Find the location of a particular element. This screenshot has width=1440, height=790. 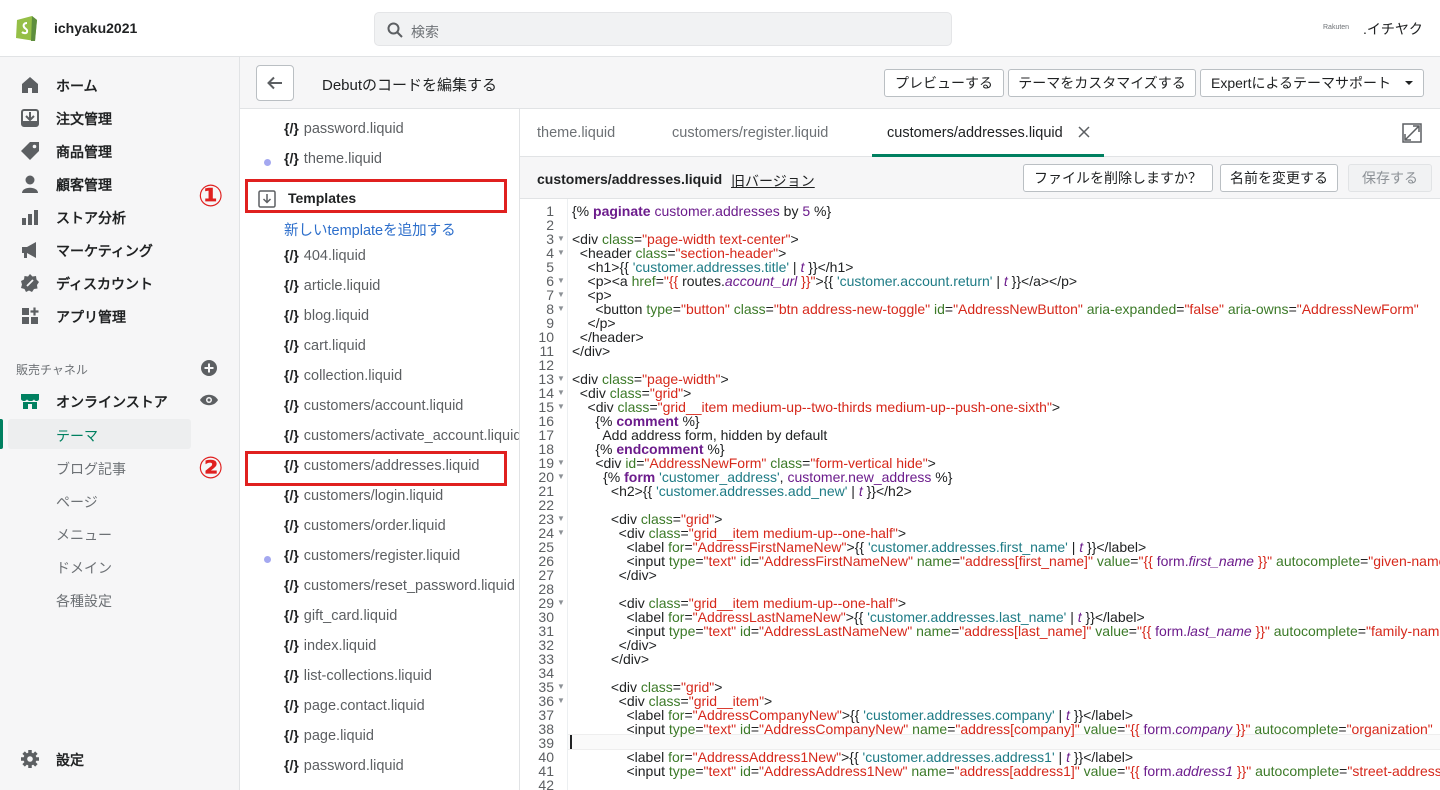

shopify-logo-icon is located at coordinates (27, 28).